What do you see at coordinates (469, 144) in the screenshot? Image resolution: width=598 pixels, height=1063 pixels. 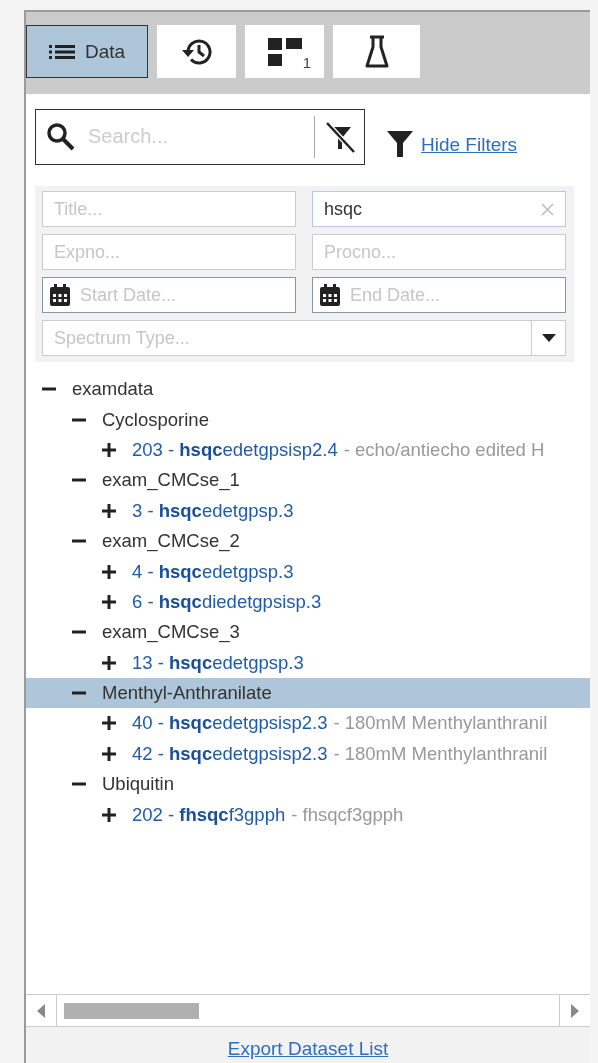 I see `hide-filters-link: Hide Filters` at bounding box center [469, 144].